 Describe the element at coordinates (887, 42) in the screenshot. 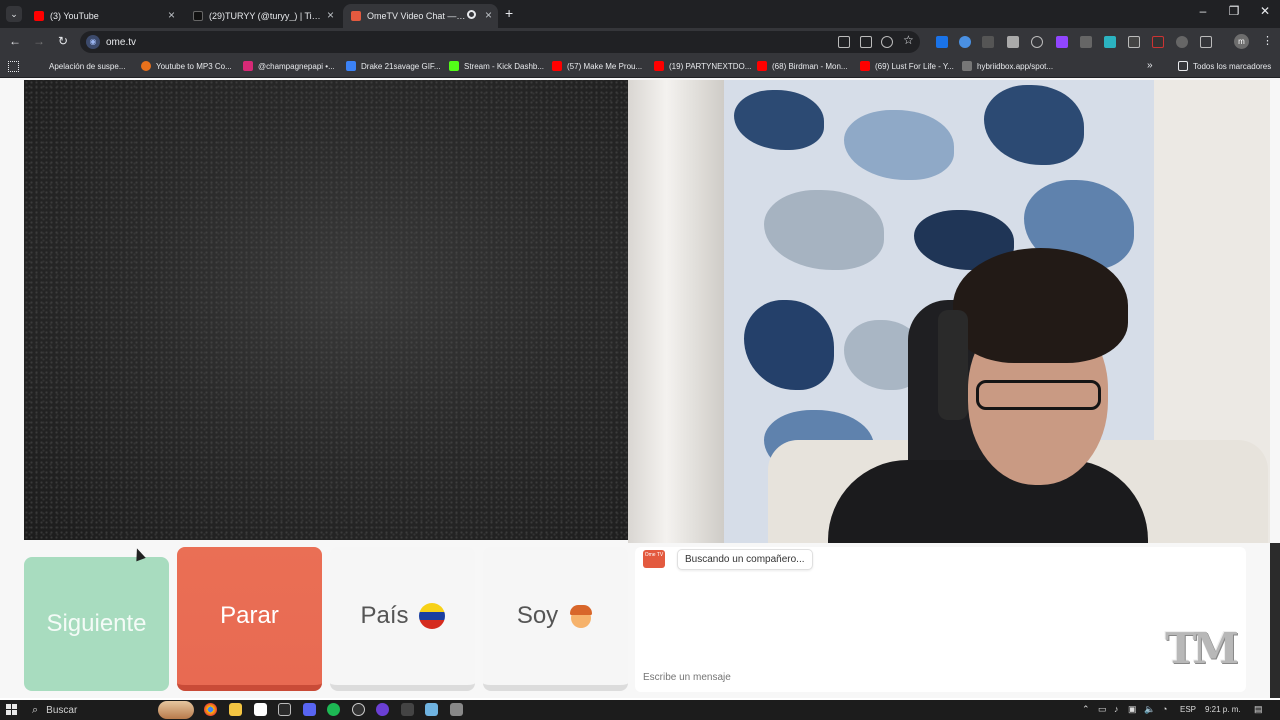

I see `eye-icon` at that location.